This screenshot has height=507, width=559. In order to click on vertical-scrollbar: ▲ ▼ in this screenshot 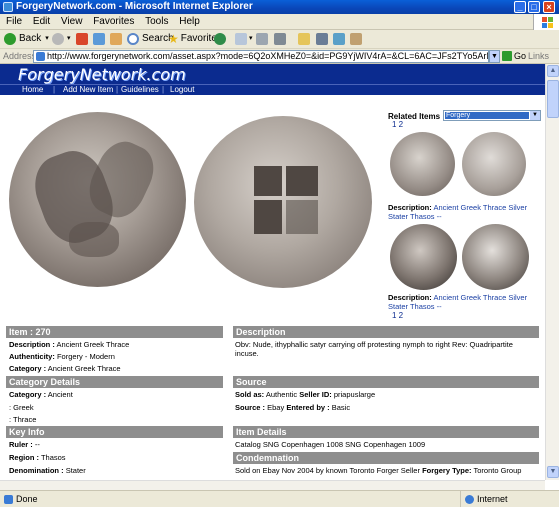, I will do `click(552, 272)`.